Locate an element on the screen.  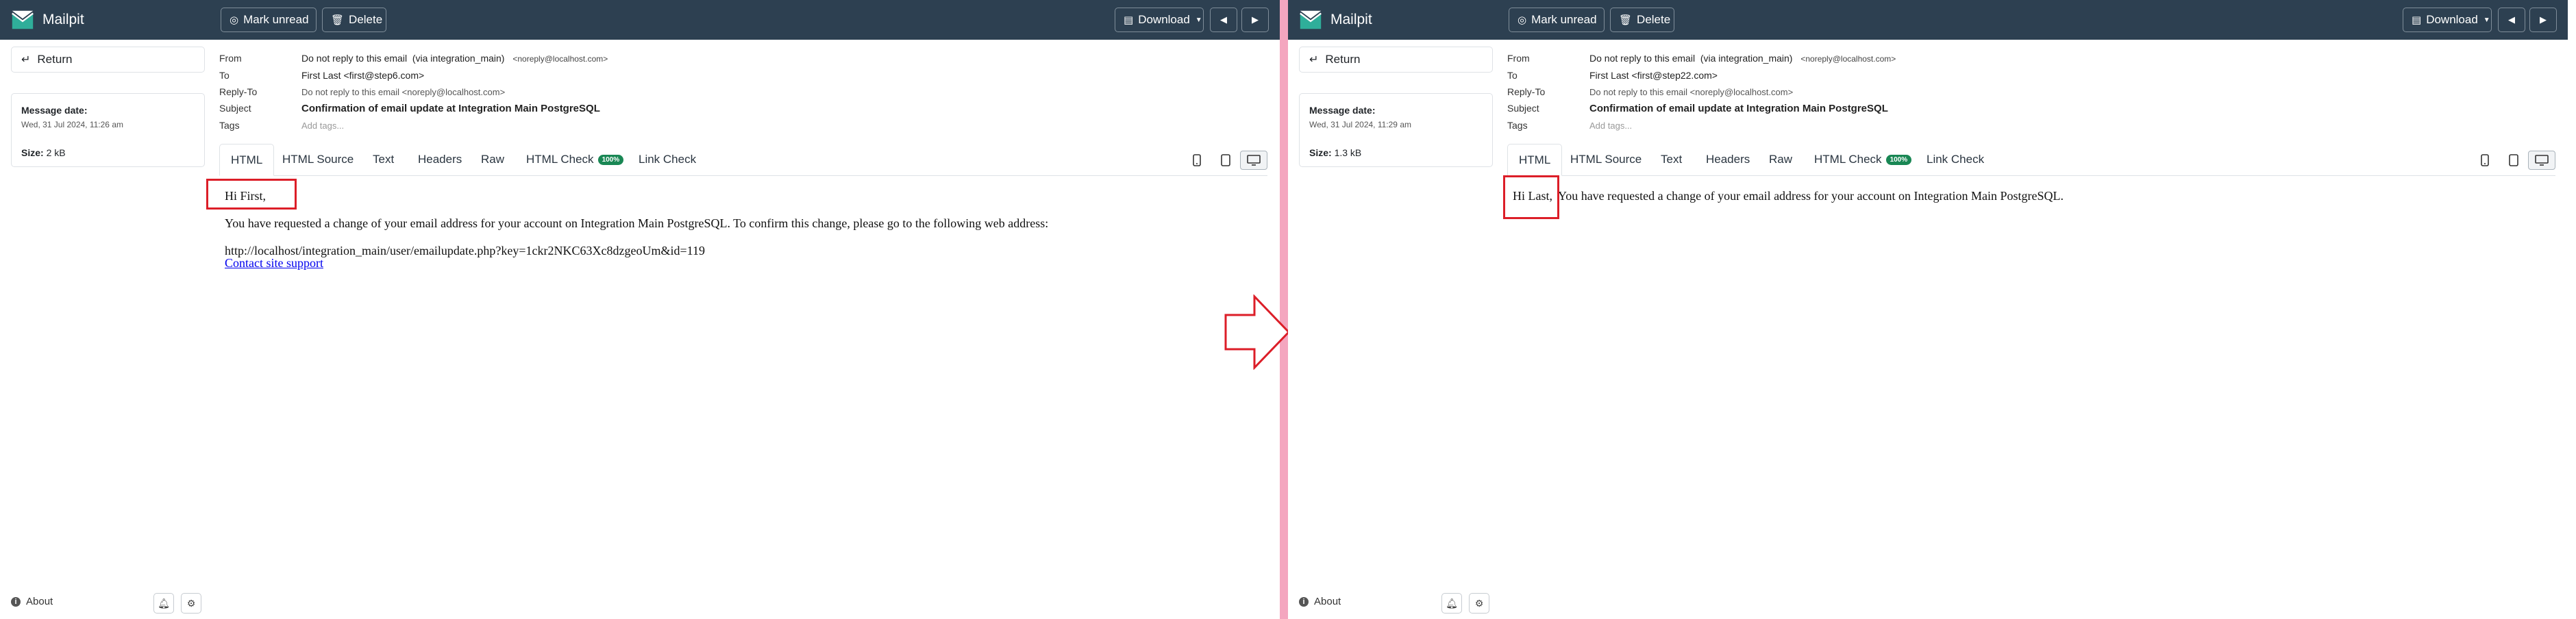
tablet-icon is located at coordinates (2513, 160).